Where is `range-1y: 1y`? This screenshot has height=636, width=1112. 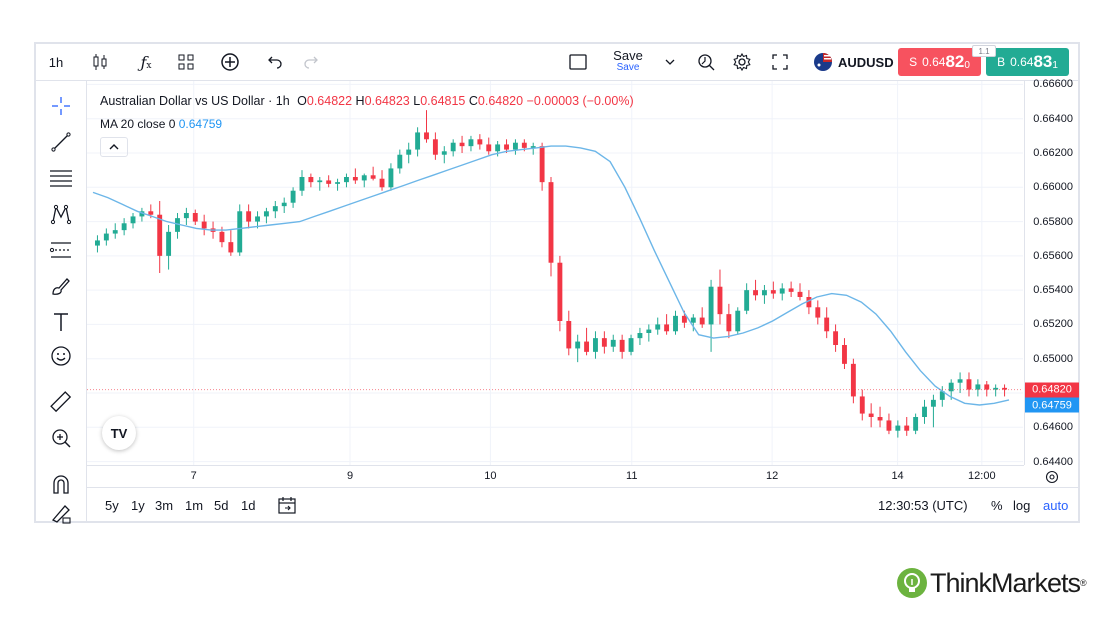 range-1y: 1y is located at coordinates (138, 505).